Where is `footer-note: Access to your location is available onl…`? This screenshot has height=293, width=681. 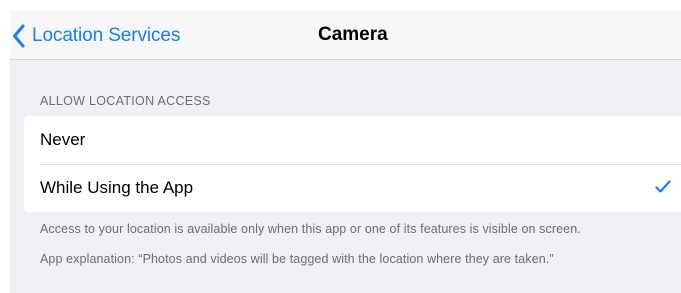
footer-note: Access to your location is available onl… is located at coordinates (310, 229).